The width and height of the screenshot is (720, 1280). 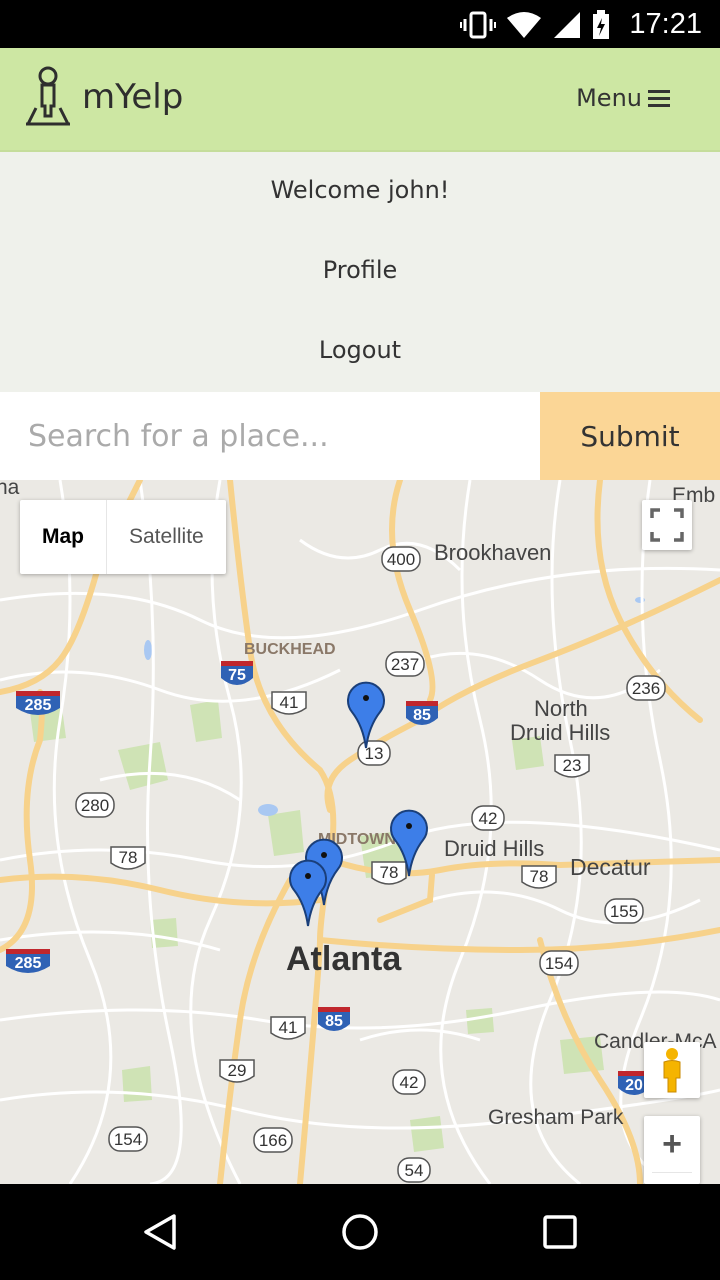 I want to click on menu-button: Menu, so click(x=623, y=98).